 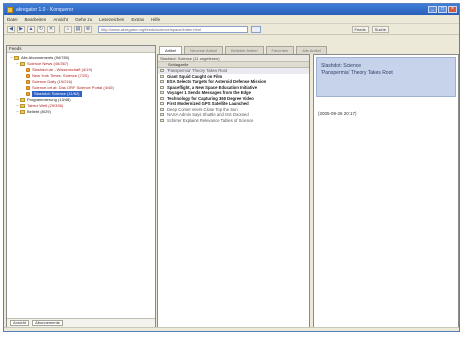 What do you see at coordinates (231, 329) in the screenshot?
I see `status-bar` at bounding box center [231, 329].